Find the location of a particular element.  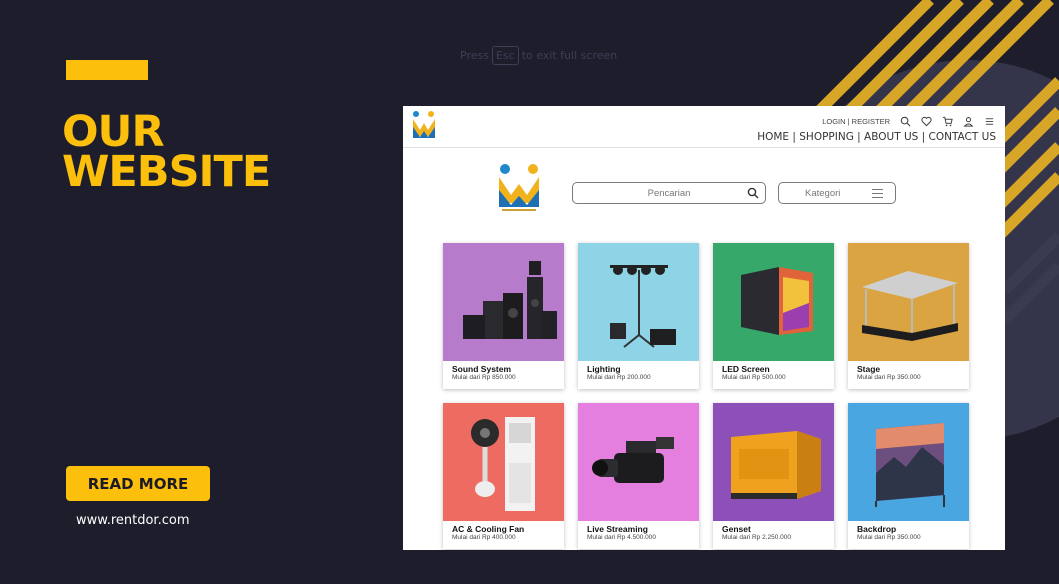

fullscreen-hint: Press Esc to exit full screen is located at coordinates (538, 55).